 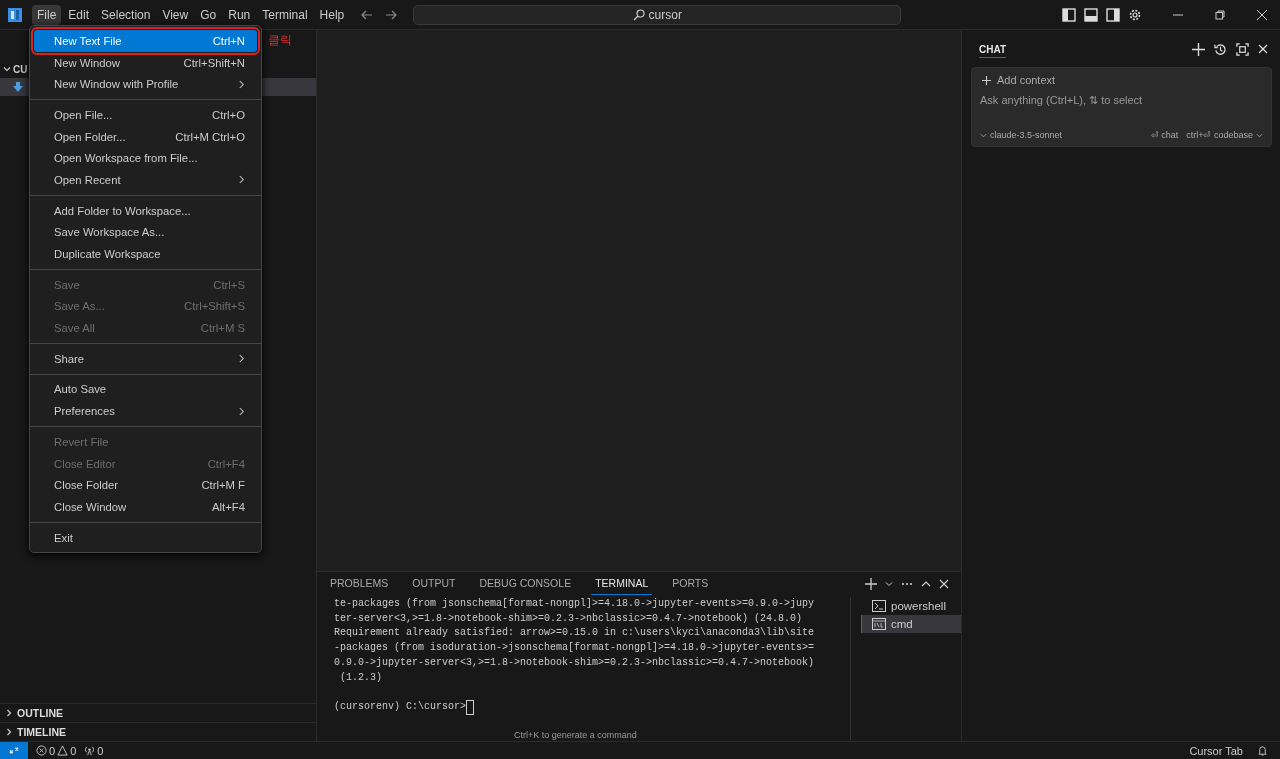 I want to click on app-logo-icon, so click(x=15, y=14).